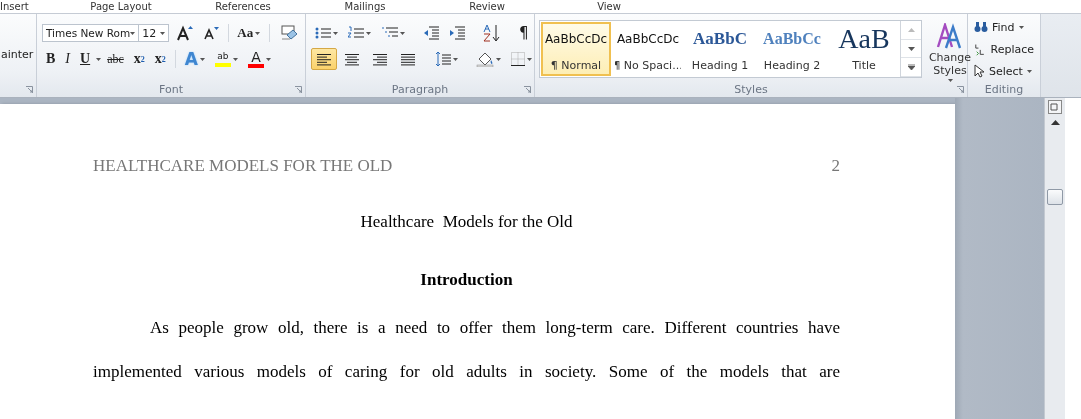 Image resolution: width=1081 pixels, height=419 pixels. I want to click on font-color-button: A, so click(259, 59).